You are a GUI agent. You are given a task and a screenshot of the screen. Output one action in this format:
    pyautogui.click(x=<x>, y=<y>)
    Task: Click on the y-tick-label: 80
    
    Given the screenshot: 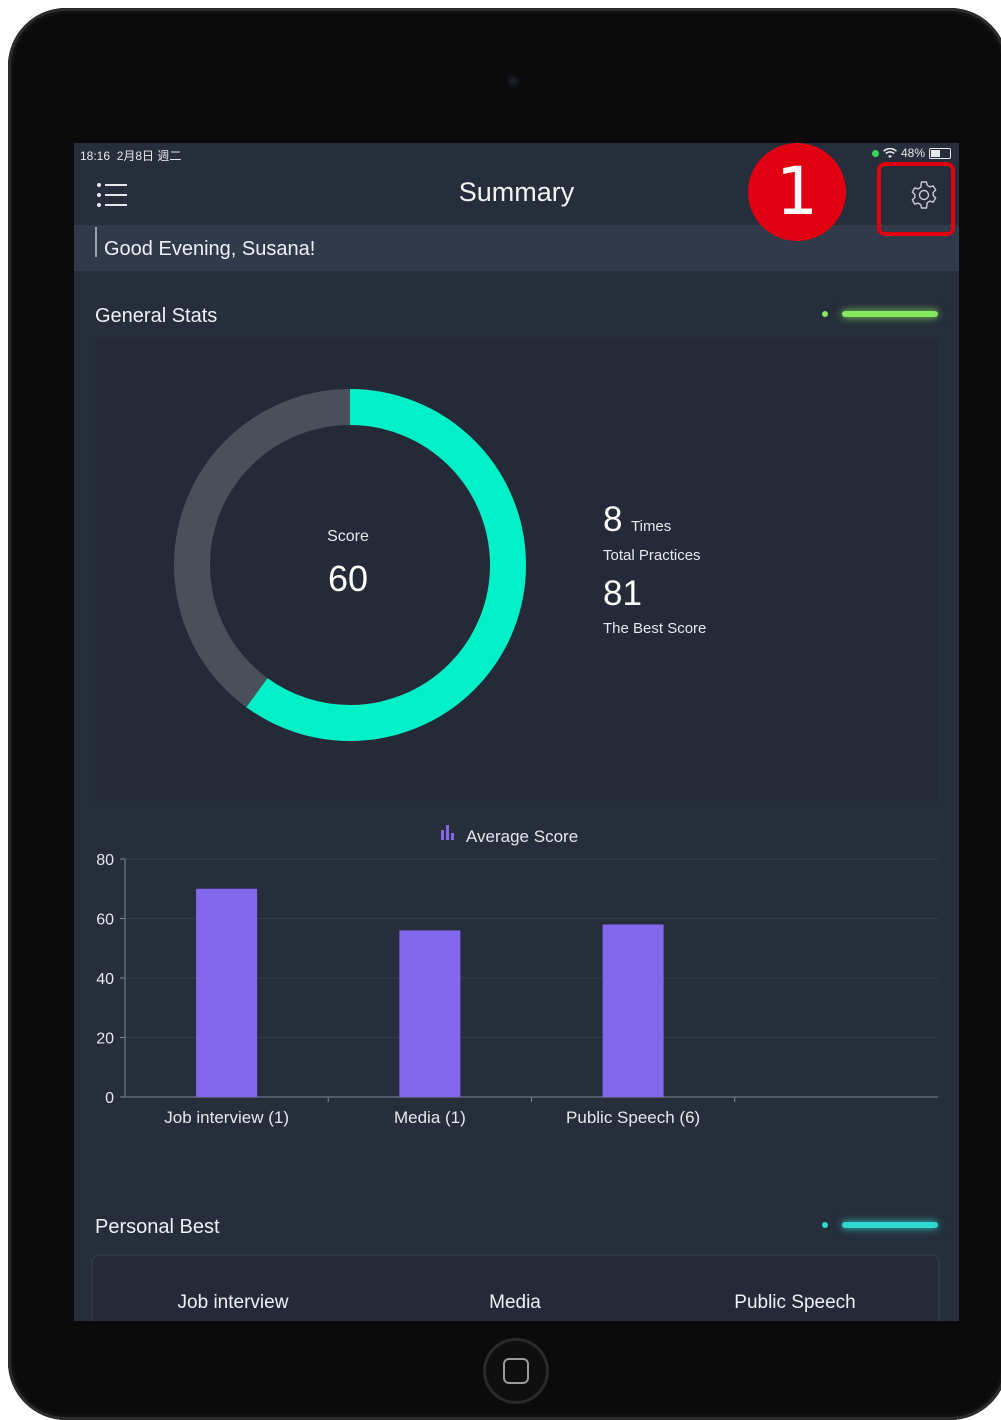 What is the action you would take?
    pyautogui.click(x=105, y=860)
    